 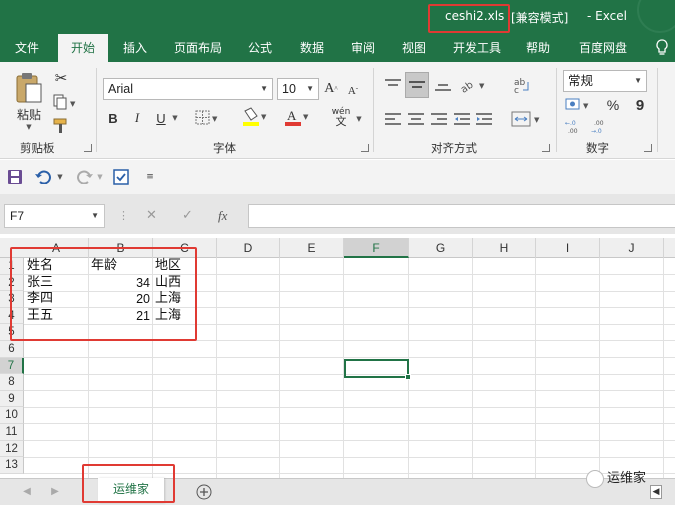 I want to click on scroll-left-icon: ◀, so click(x=656, y=492).